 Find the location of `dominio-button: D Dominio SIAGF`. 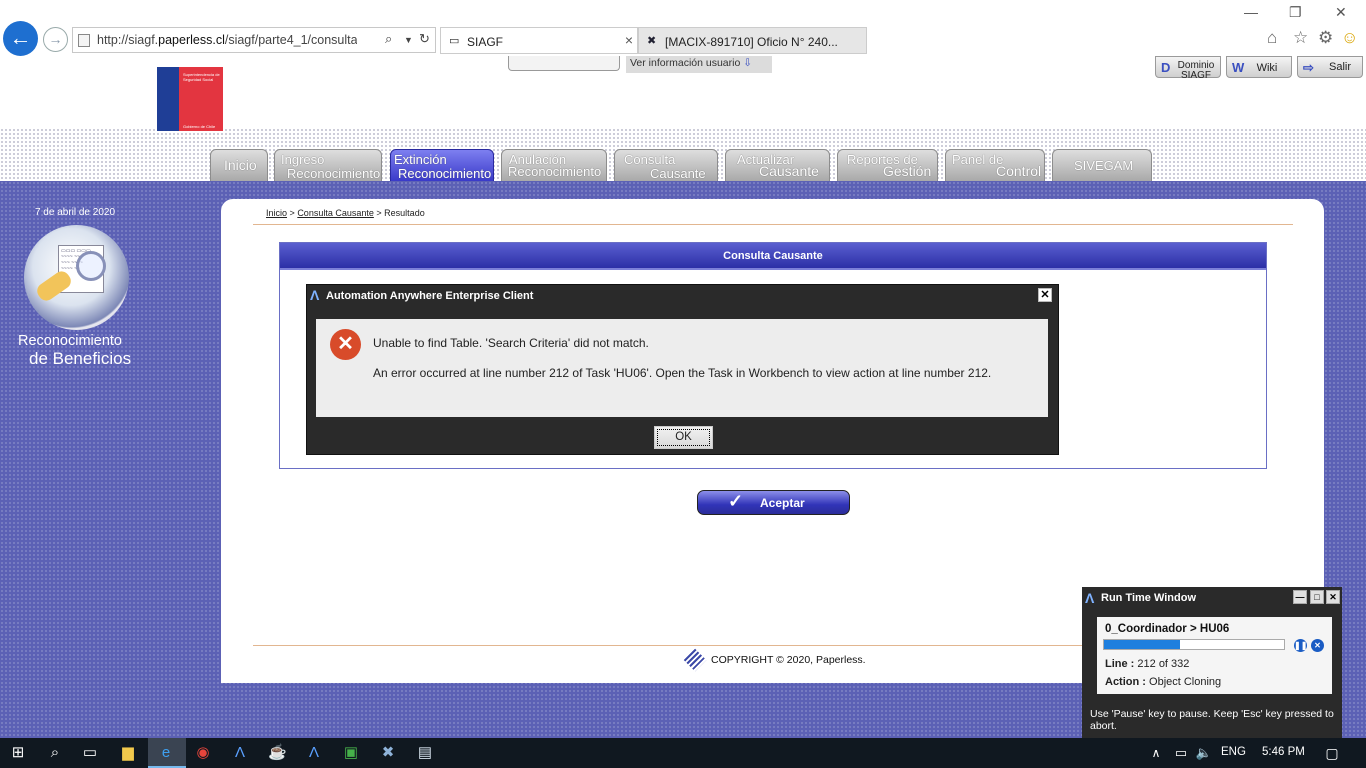

dominio-button: D Dominio SIAGF is located at coordinates (1188, 68).